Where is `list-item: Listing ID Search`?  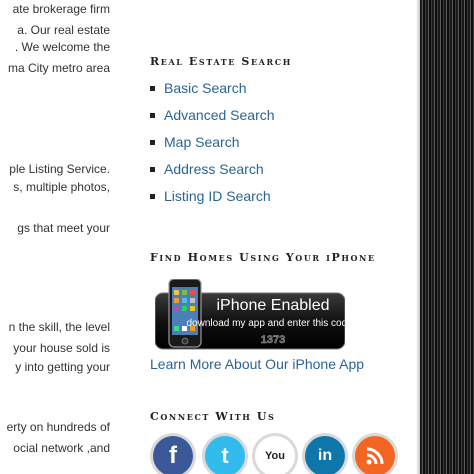 list-item: Listing ID Search is located at coordinates (212, 200).